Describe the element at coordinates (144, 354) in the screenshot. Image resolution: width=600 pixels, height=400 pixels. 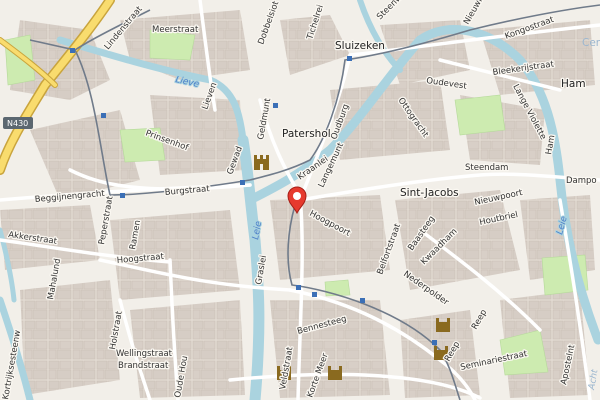
I see `street-wellingstraat: Wellingstraat` at that location.